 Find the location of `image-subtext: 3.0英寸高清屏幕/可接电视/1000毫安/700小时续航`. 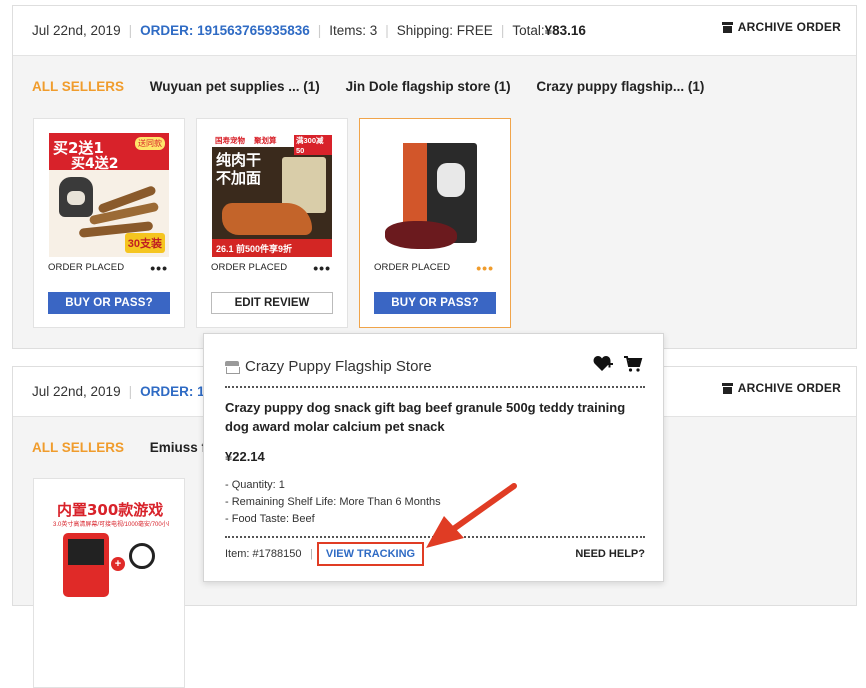

image-subtext: 3.0英寸高清屏幕/可接电视/1000毫安/700小时续航 is located at coordinates (111, 525).